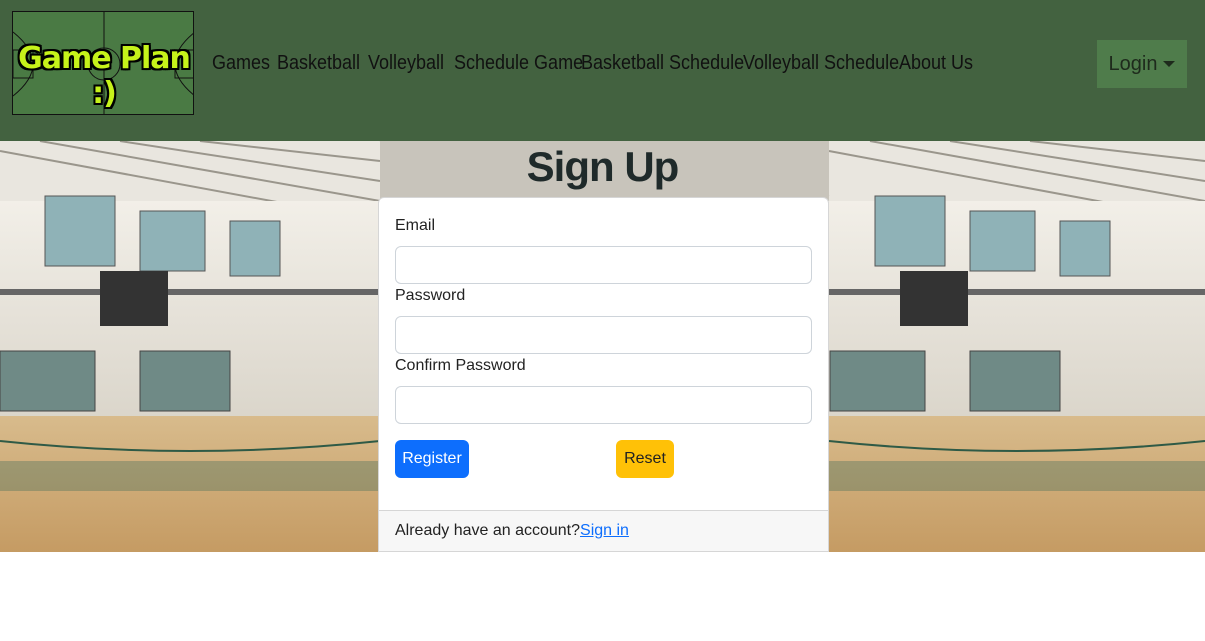 The width and height of the screenshot is (1205, 641). I want to click on login-dropdown-button: Login, so click(1142, 64).